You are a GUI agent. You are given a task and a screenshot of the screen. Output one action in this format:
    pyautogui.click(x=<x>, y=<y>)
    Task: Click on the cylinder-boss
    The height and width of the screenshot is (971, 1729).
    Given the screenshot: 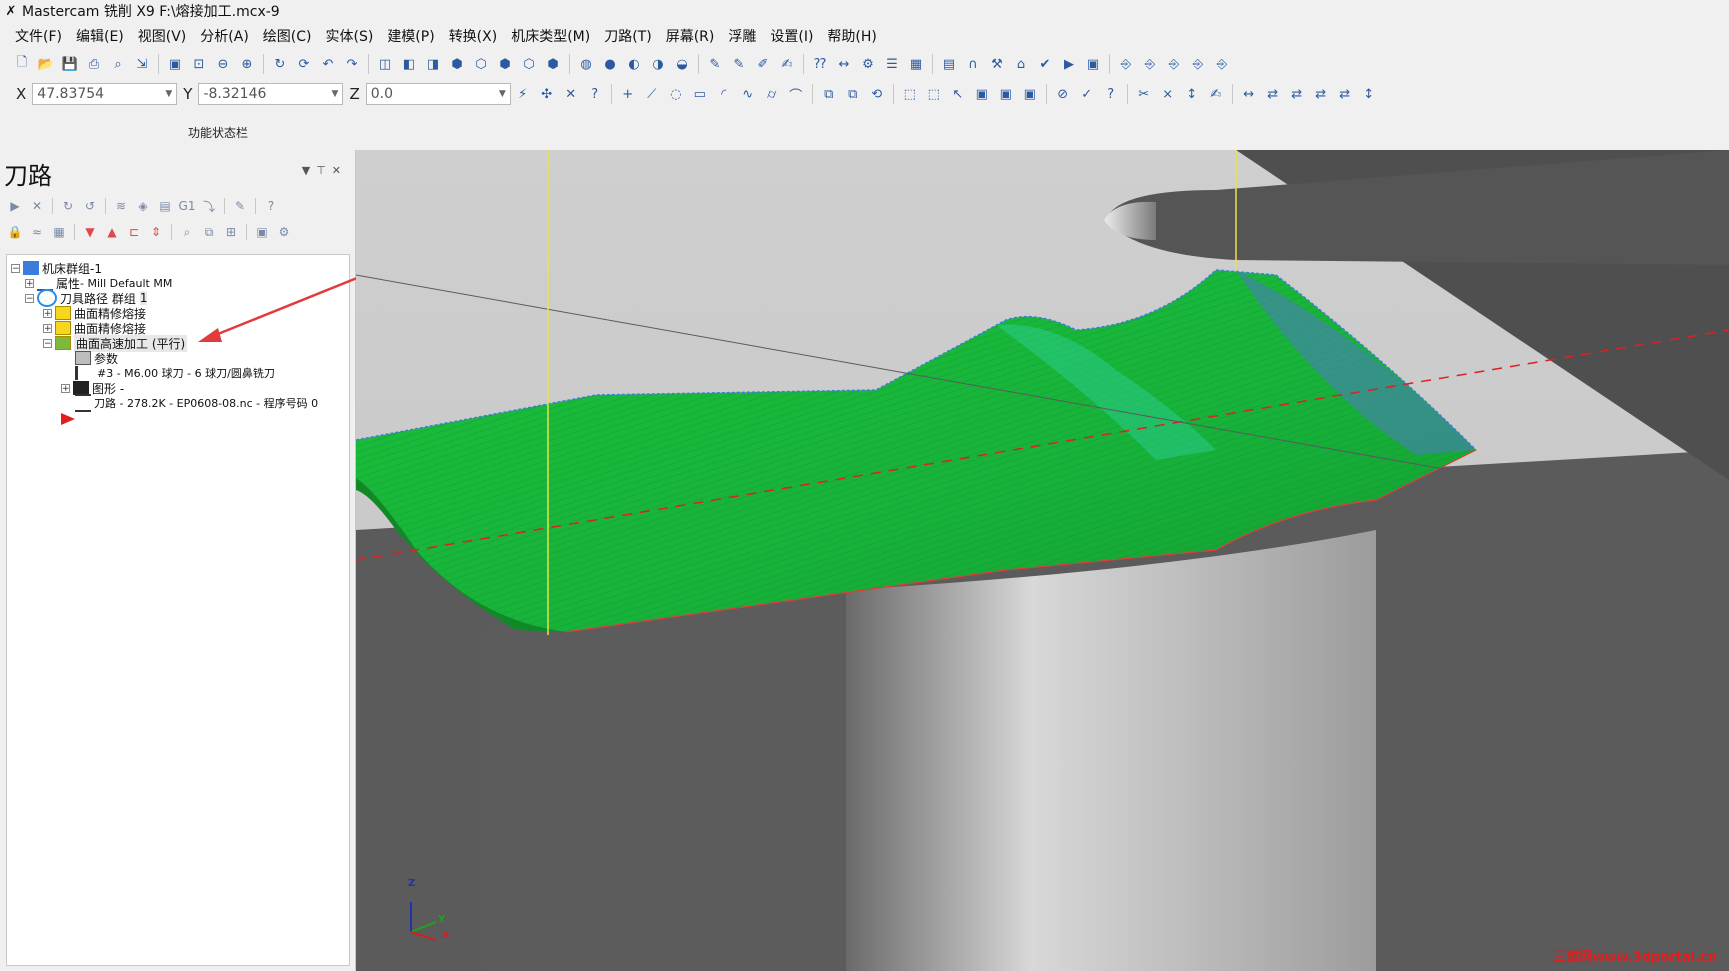 What is the action you would take?
    pyautogui.click(x=1111, y=750)
    